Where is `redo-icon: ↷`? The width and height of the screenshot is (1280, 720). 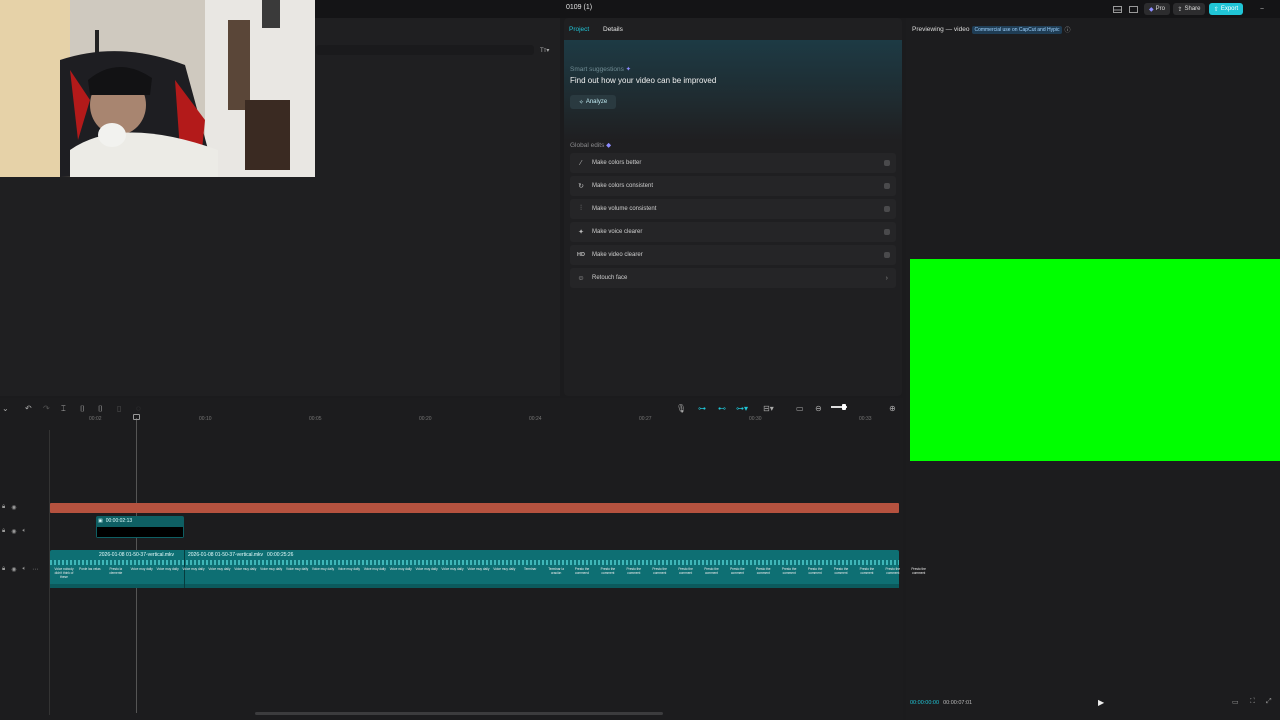
redo-icon: ↷ is located at coordinates (46, 408).